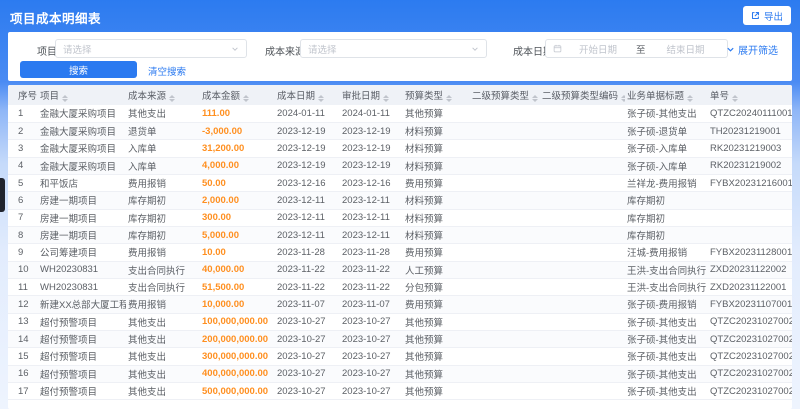 This screenshot has width=800, height=409. What do you see at coordinates (371, 391) in the screenshot?
I see `cell-approval_date: 2023-10-27` at bounding box center [371, 391].